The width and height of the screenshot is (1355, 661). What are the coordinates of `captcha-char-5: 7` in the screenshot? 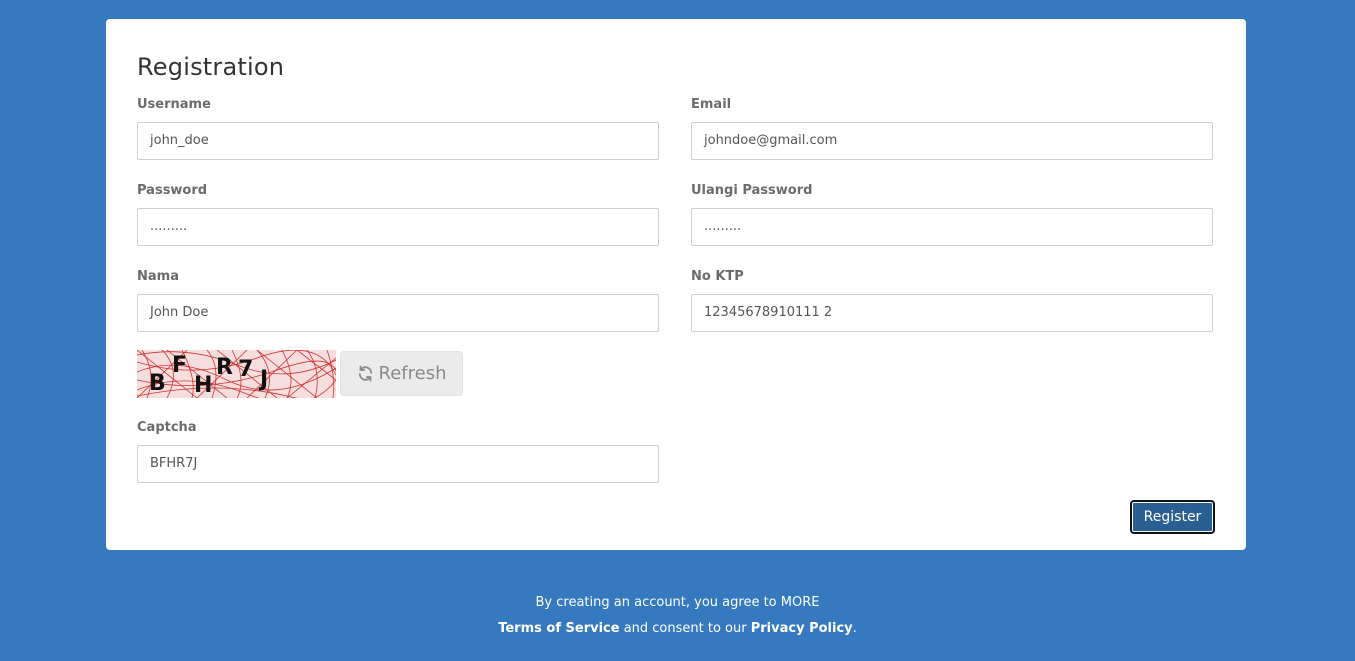 It's located at (245, 369).